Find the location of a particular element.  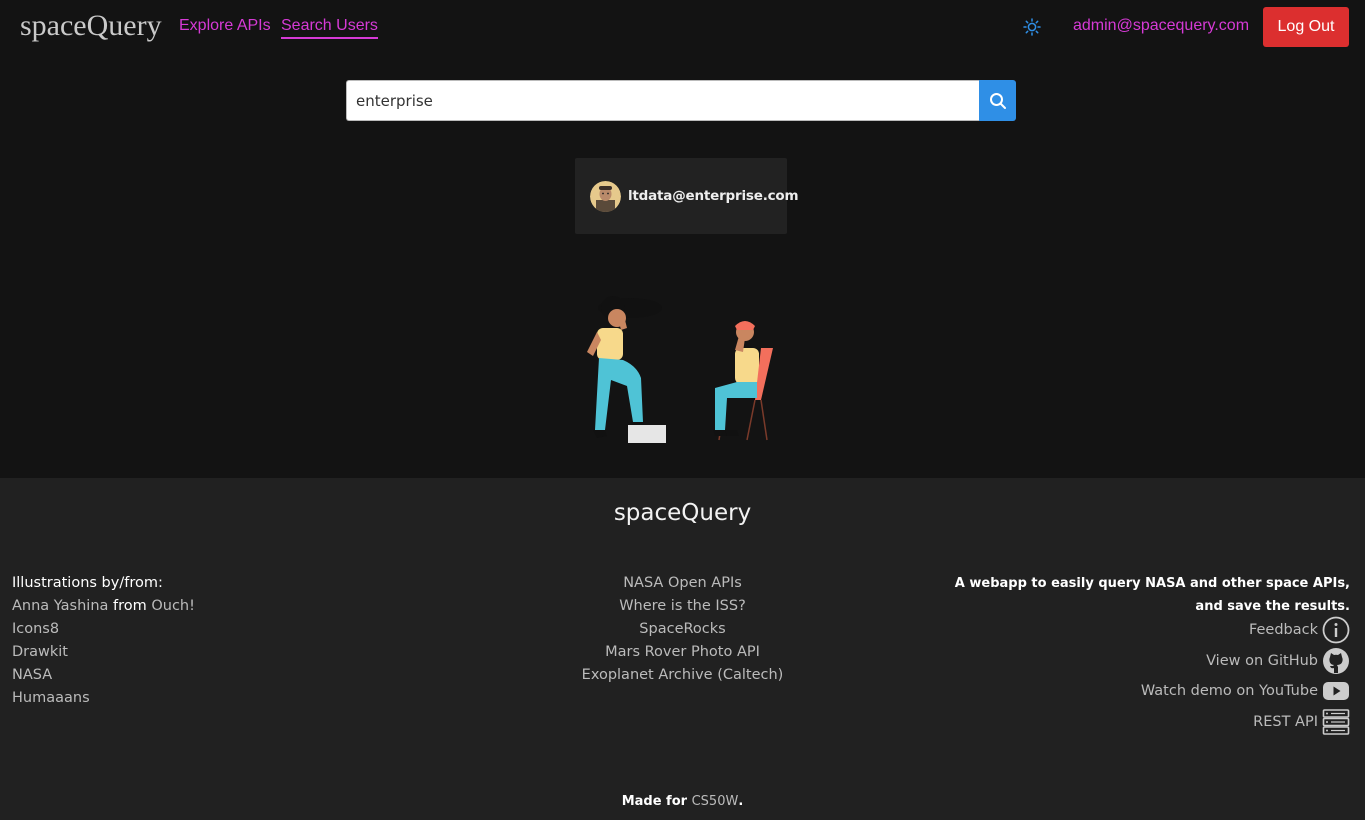

search-illustration is located at coordinates (680, 370).